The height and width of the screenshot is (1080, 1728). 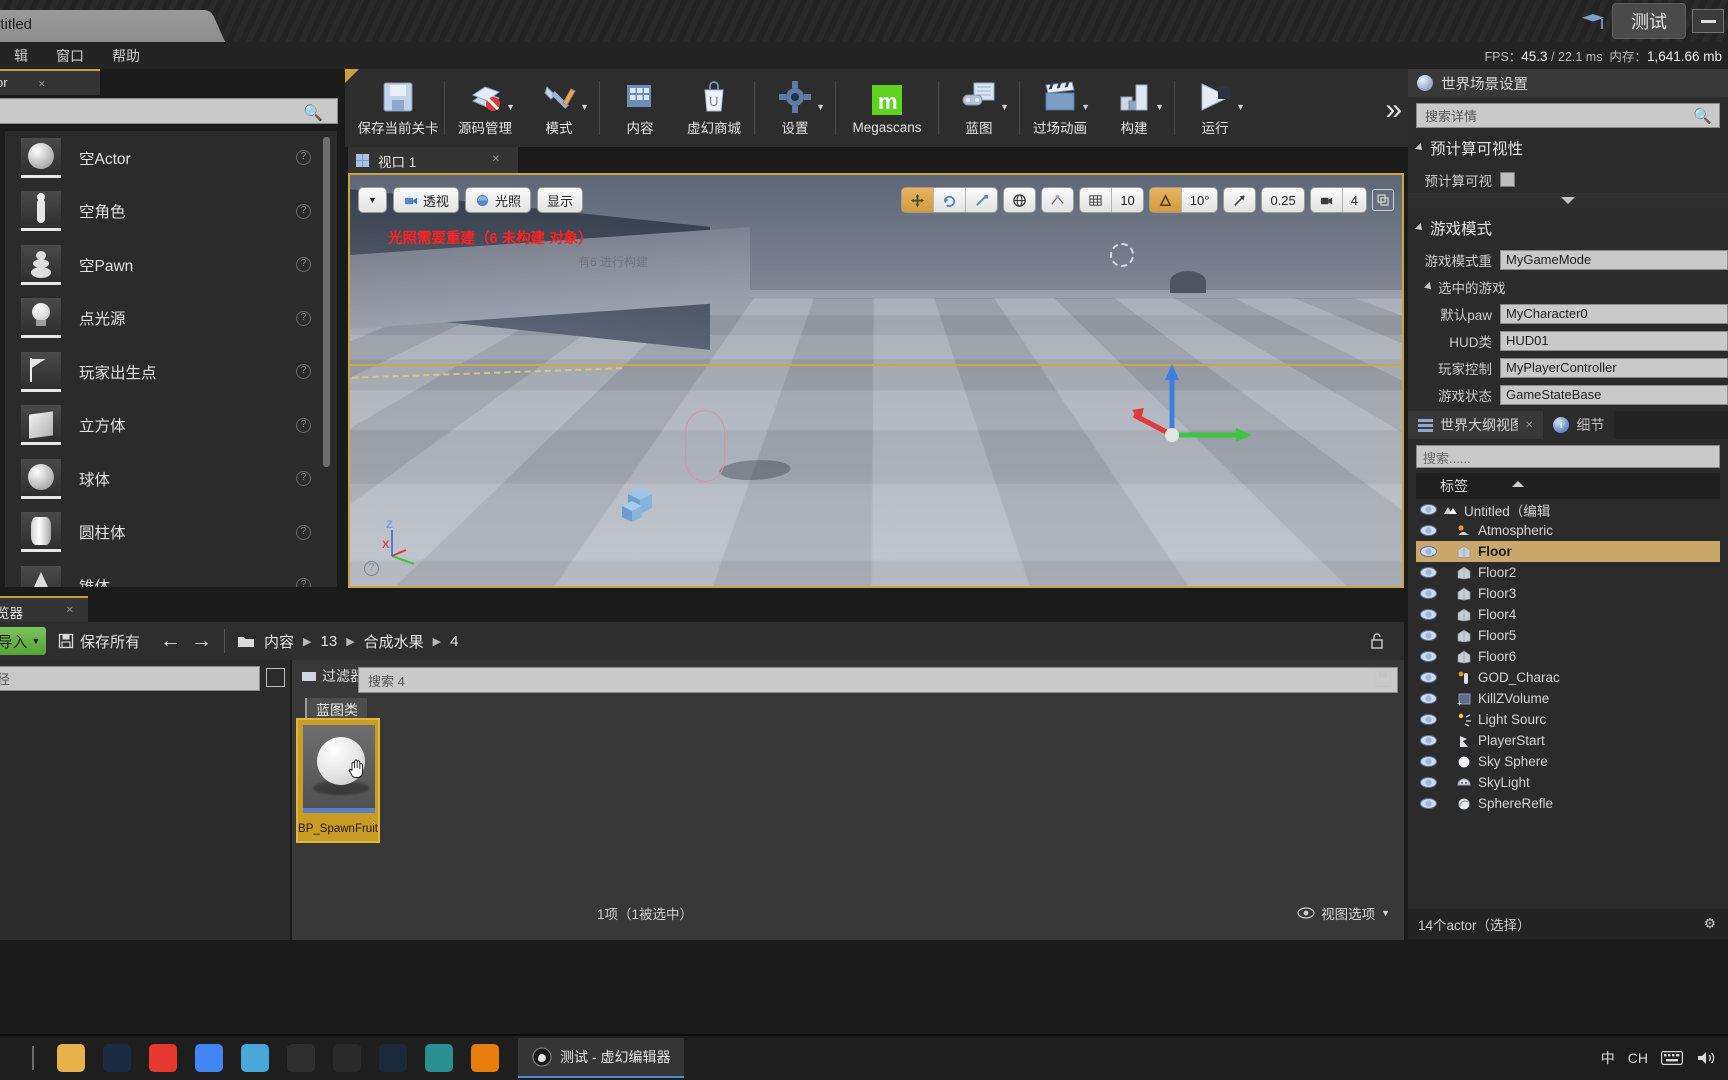 What do you see at coordinates (347, 1058) in the screenshot?
I see `taskbar-app-epic-games` at bounding box center [347, 1058].